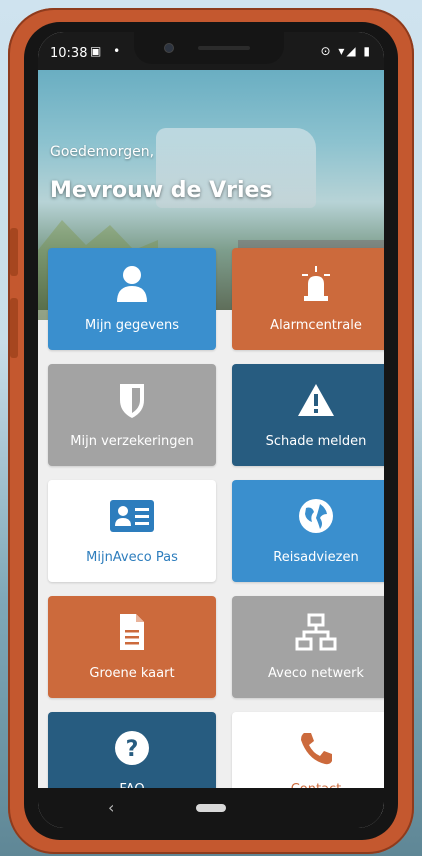 This screenshot has height=856, width=422. I want to click on volume-button, so click(14, 252).